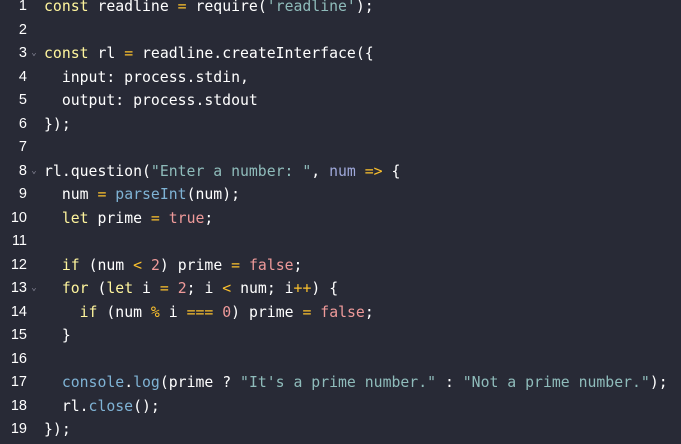 This screenshot has height=444, width=681. What do you see at coordinates (22, 29) in the screenshot?
I see `line-number: 2` at bounding box center [22, 29].